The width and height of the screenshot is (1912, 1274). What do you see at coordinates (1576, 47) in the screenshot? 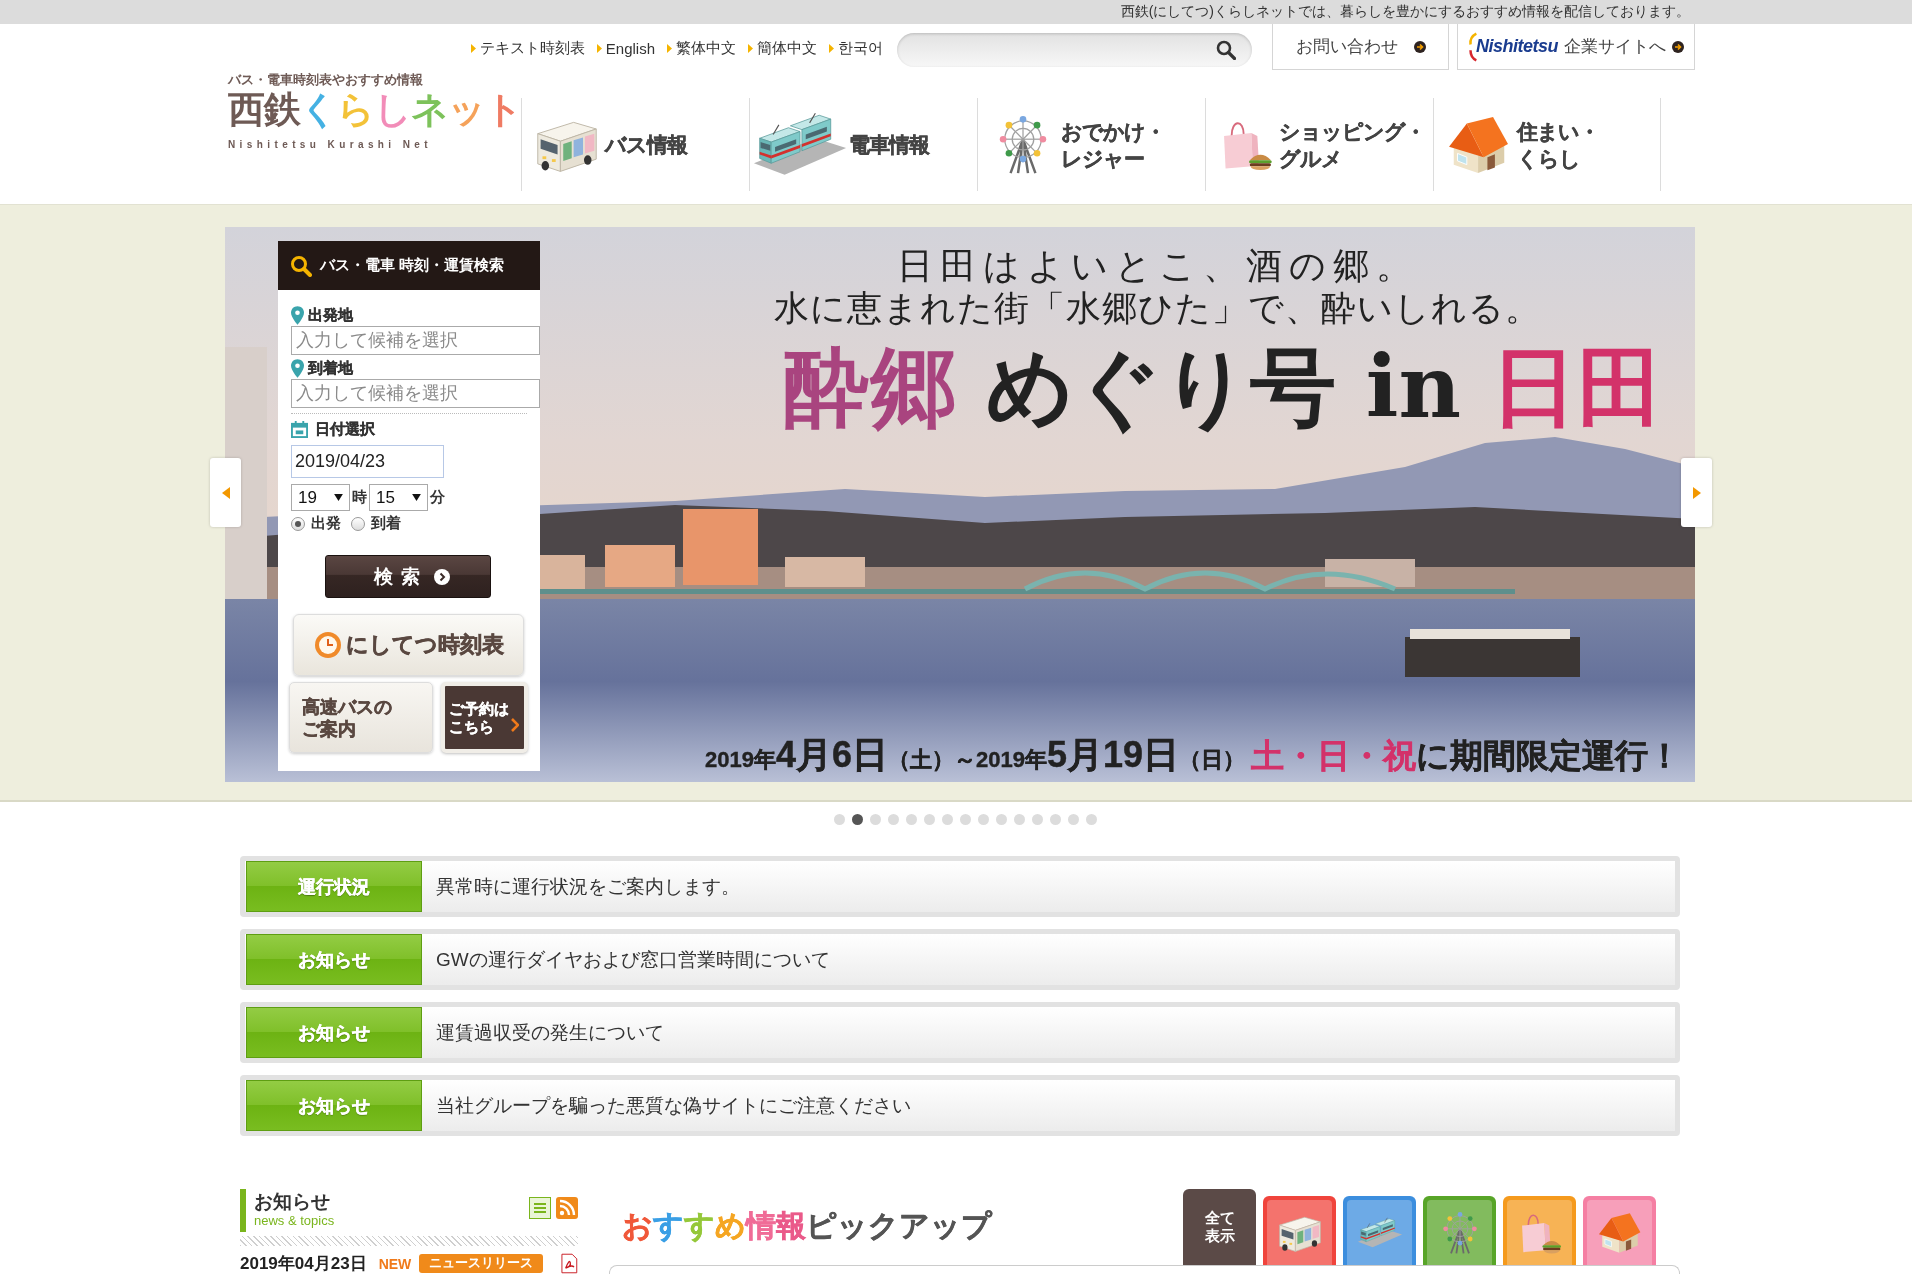
I see `corporate-site-button: Nishitetsu 企業サイトへ` at bounding box center [1576, 47].